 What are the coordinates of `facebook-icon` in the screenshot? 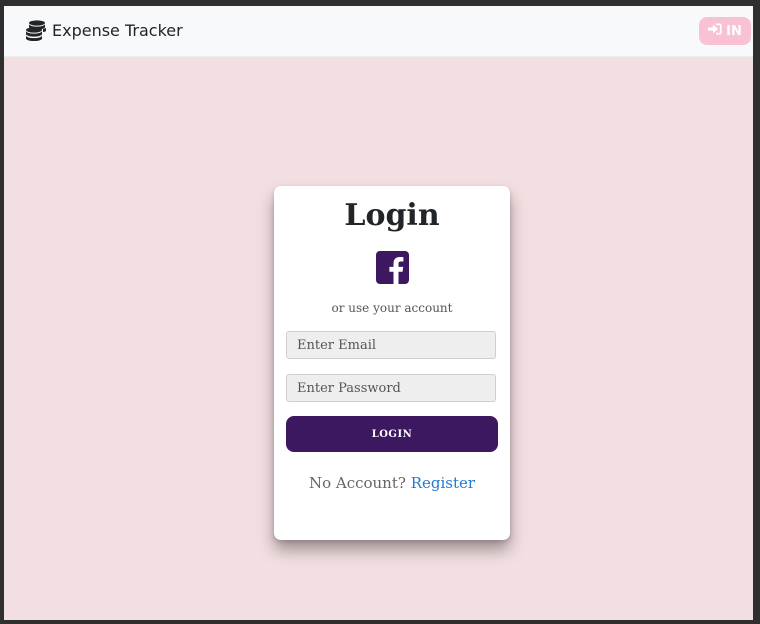 It's located at (392, 267).